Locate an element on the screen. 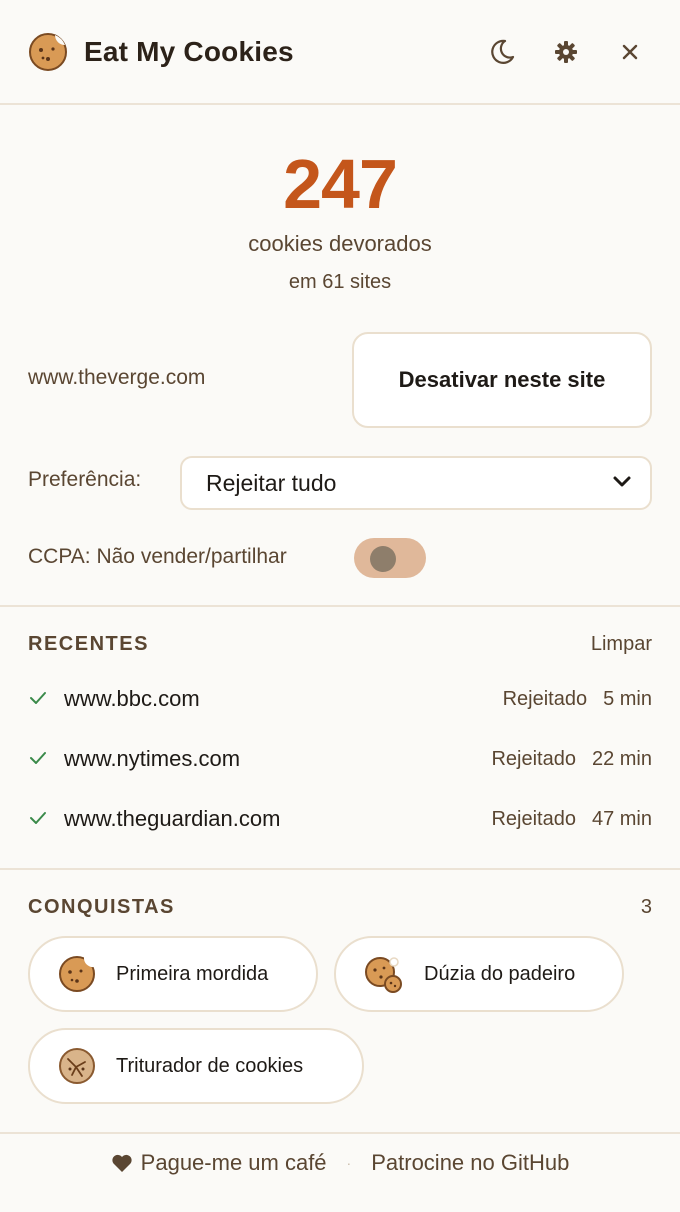 The image size is (680, 1212). recent-site: www.theguardian.com is located at coordinates (172, 818).